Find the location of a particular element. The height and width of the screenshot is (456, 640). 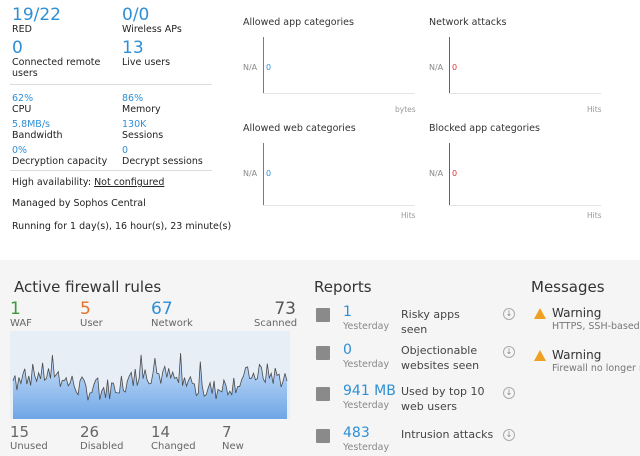

firewall-unused: 15 Unused is located at coordinates (29, 437).